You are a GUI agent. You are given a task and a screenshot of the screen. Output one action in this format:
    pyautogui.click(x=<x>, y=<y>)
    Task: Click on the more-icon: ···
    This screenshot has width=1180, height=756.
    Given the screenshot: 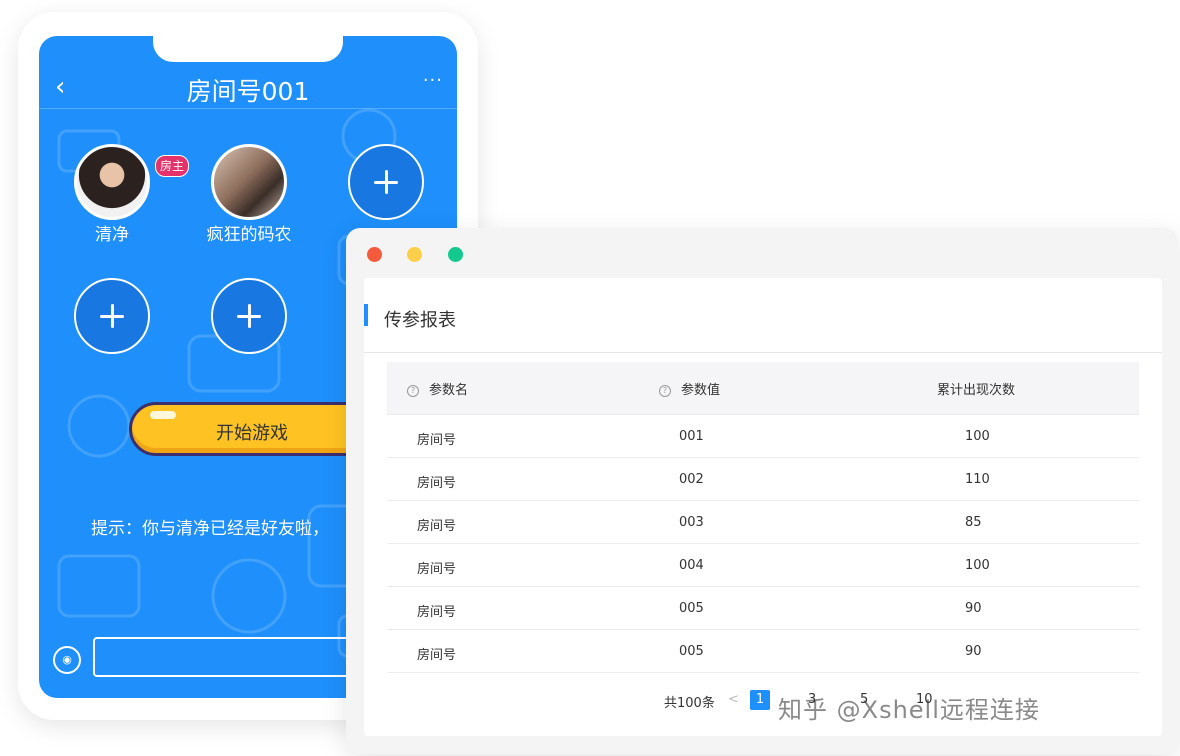 What is the action you would take?
    pyautogui.click(x=433, y=80)
    